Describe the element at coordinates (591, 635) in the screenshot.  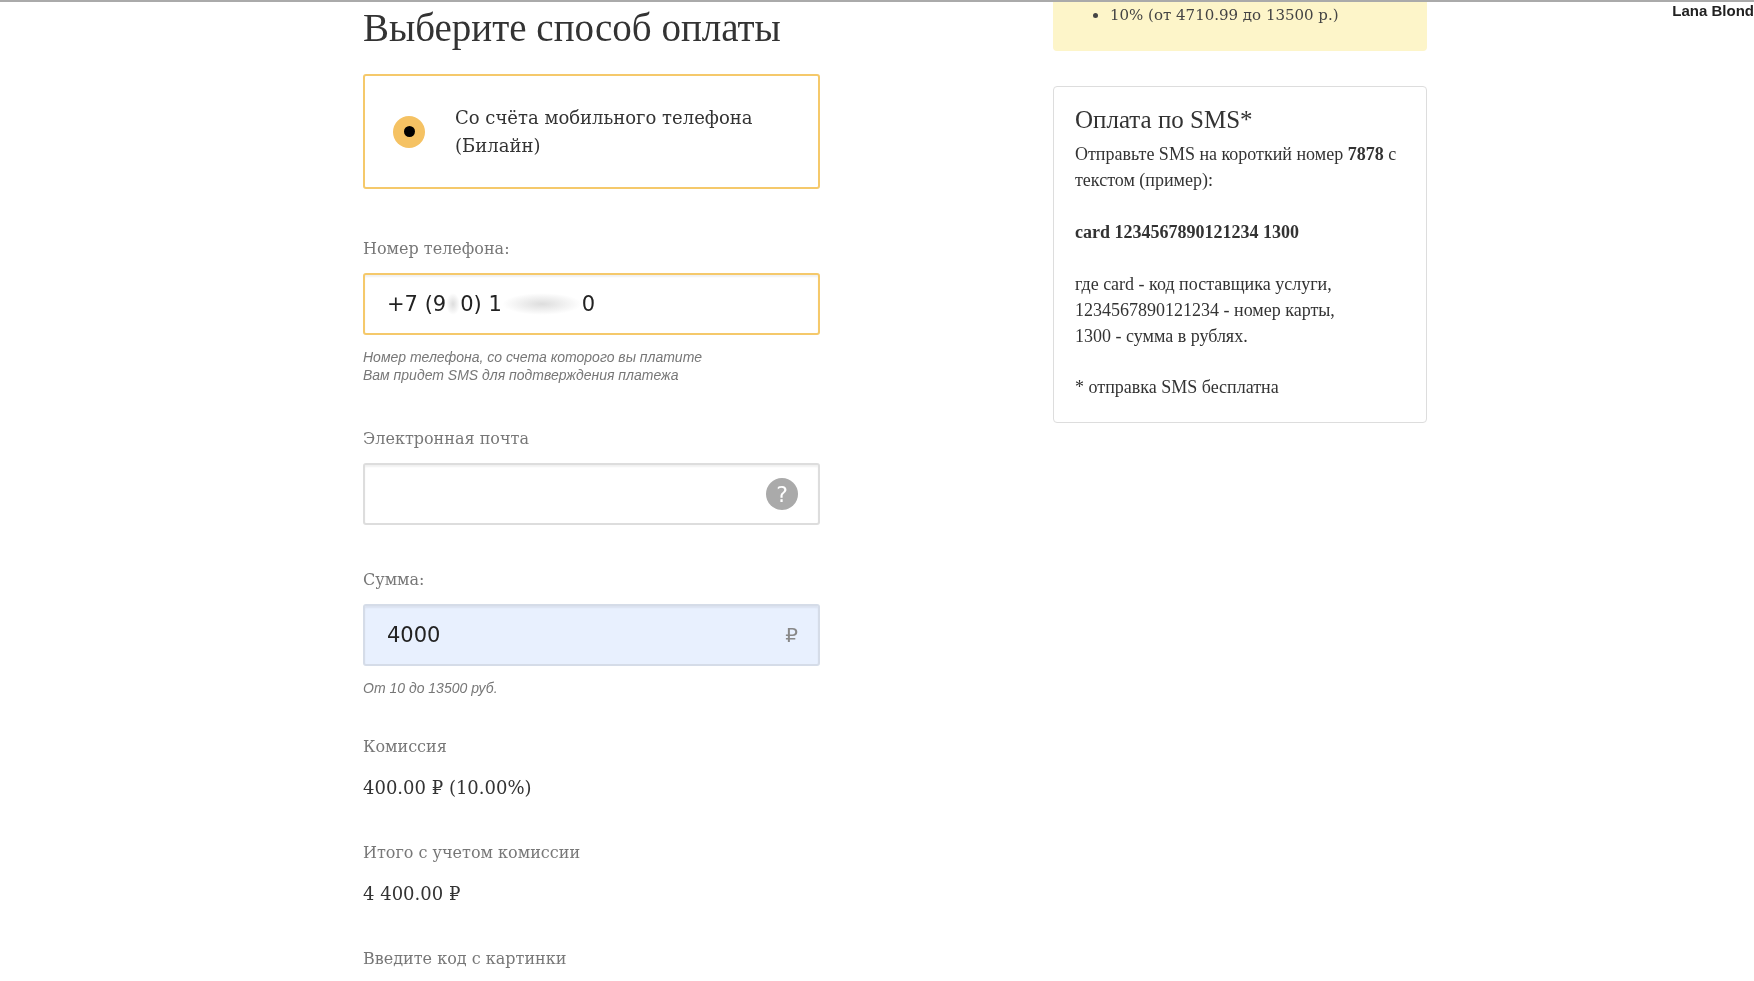
I see `amount-field: 4000 ₽` at that location.